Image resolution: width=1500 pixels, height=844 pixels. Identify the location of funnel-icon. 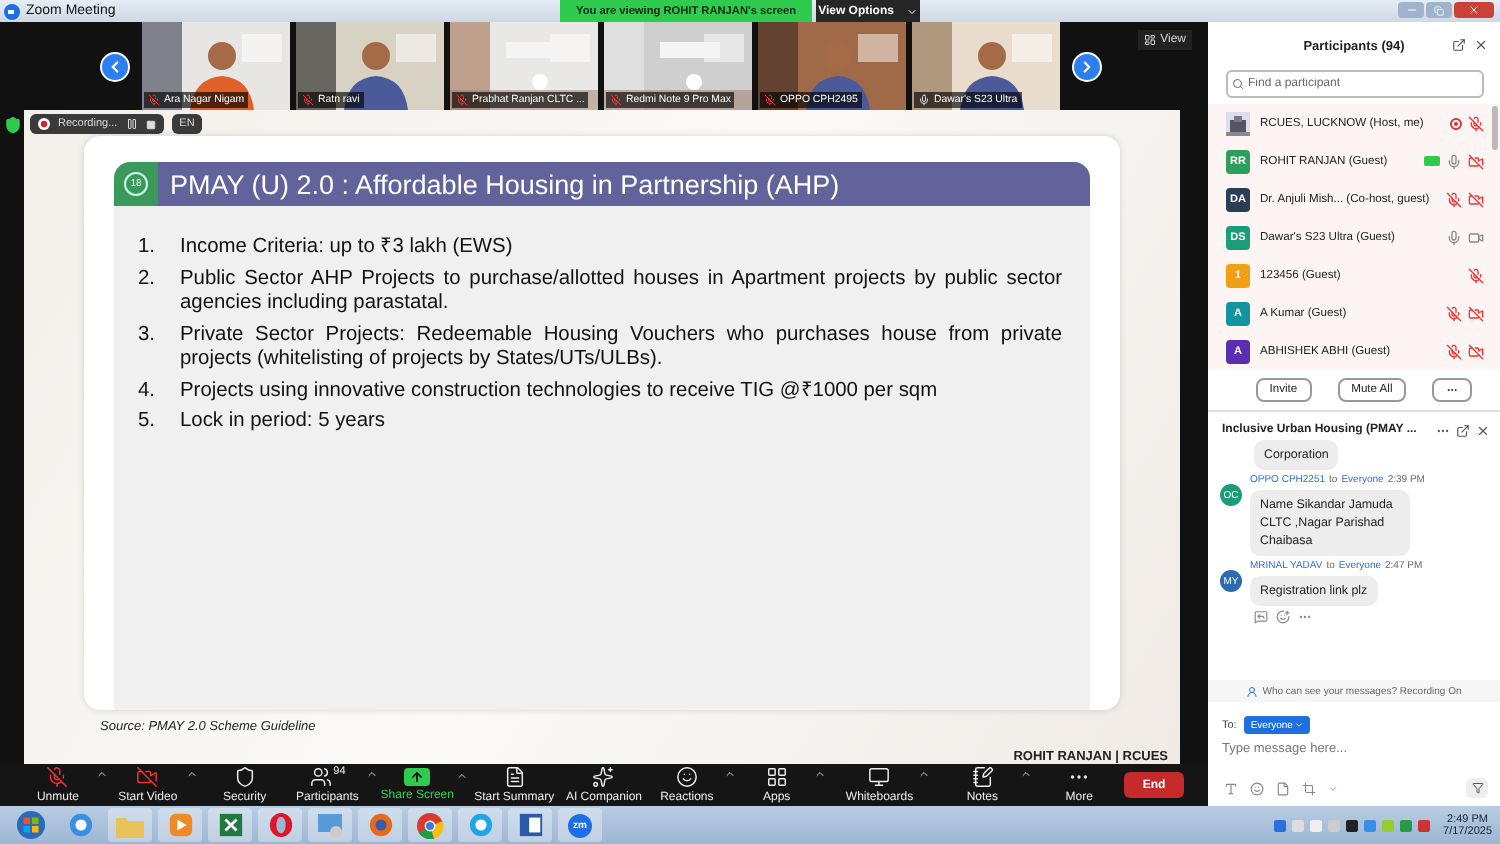
(1477, 788).